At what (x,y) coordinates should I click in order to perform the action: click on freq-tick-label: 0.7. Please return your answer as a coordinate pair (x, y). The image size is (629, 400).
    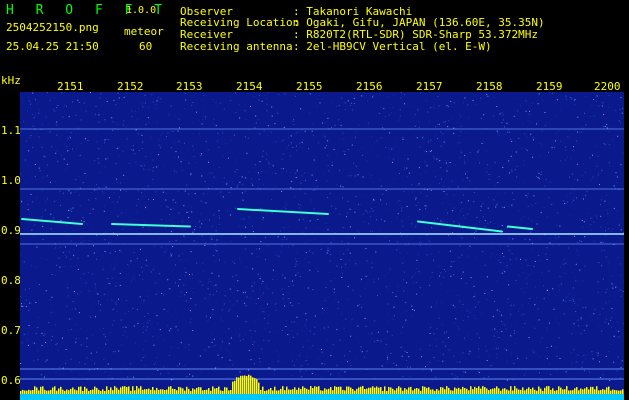
    Looking at the image, I should click on (11, 330).